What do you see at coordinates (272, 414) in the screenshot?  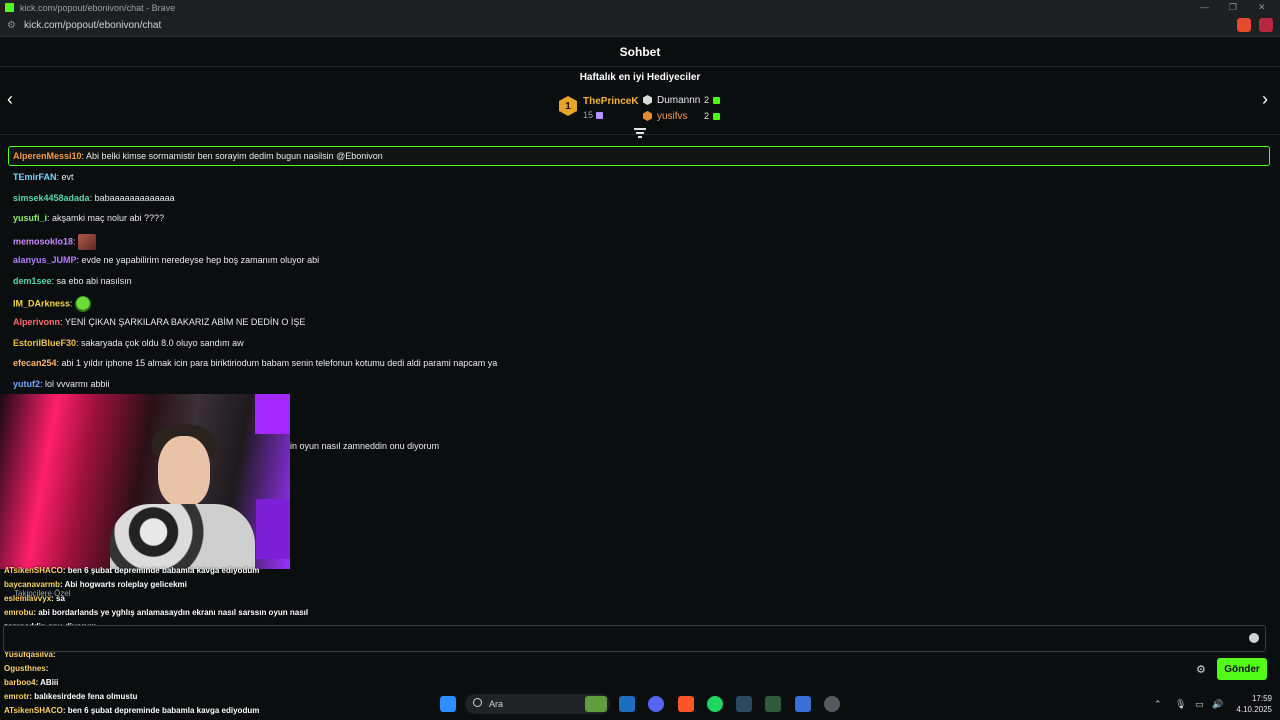 I see `purple-light` at bounding box center [272, 414].